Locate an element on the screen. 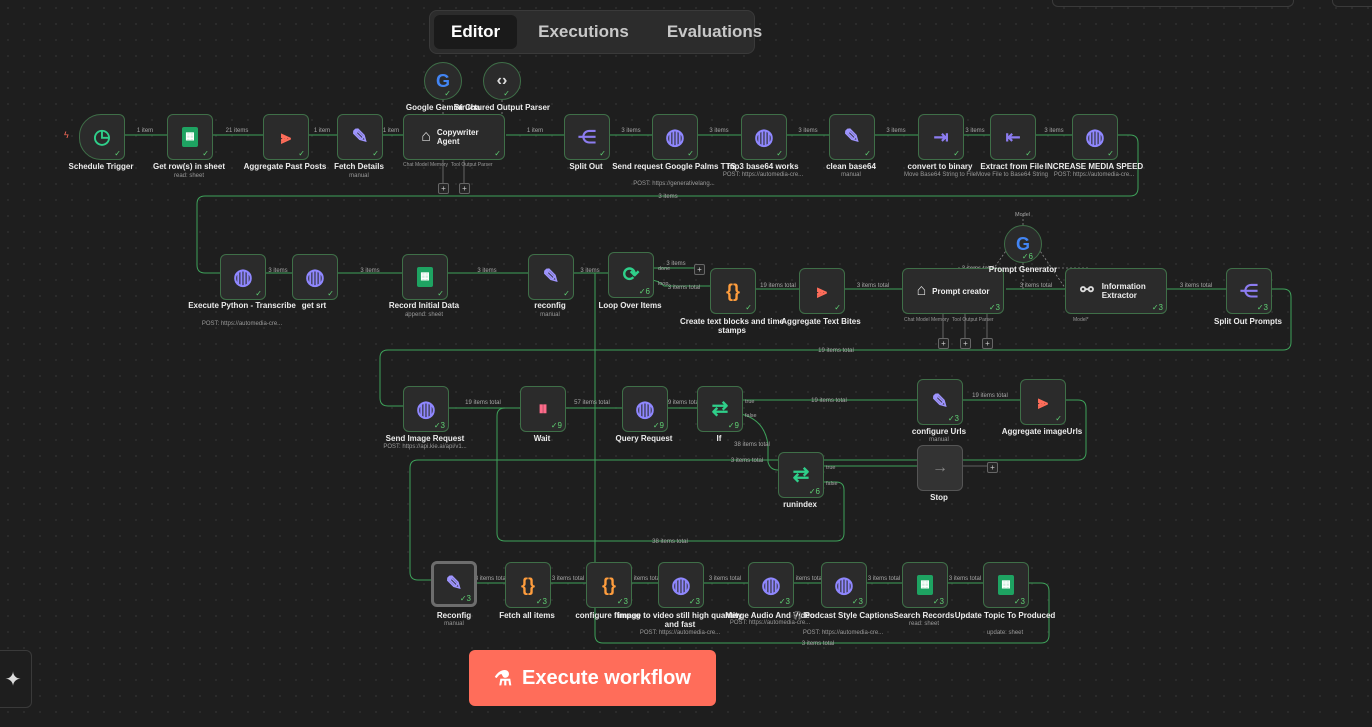 The image size is (1372, 727). node-extract-from-file: ⇤ ✓ is located at coordinates (1013, 137).